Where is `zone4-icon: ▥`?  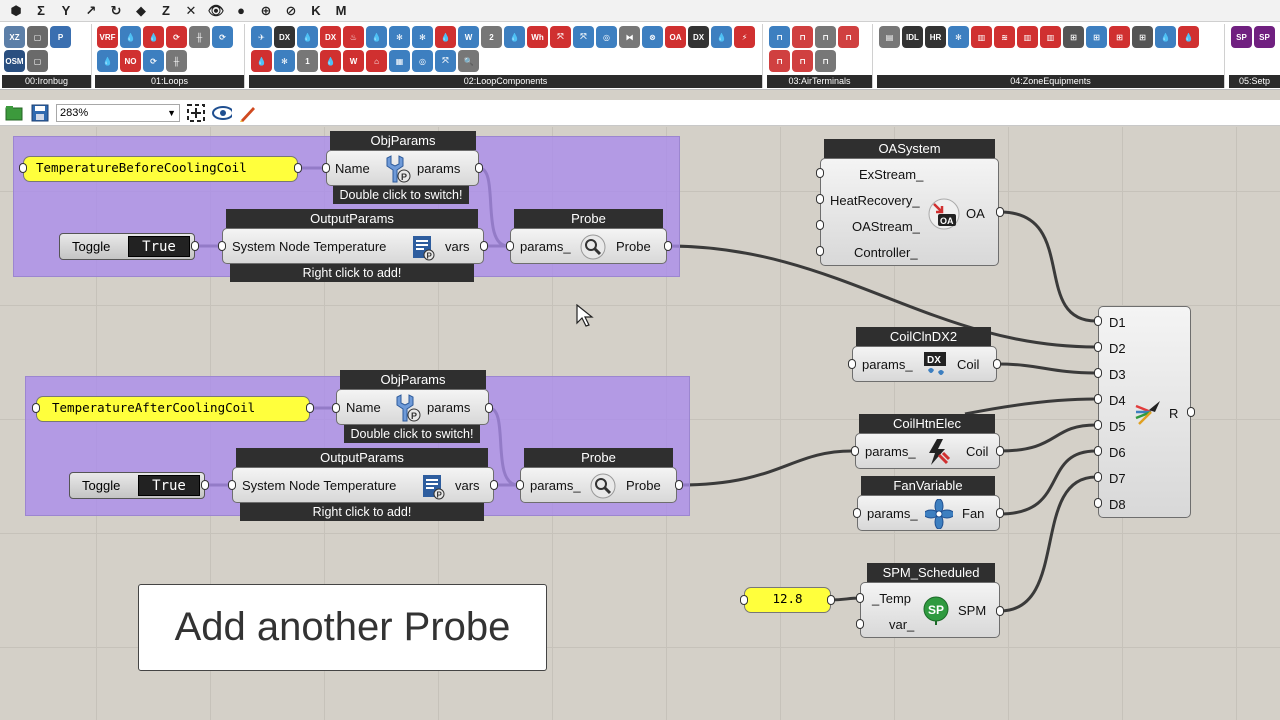 zone4-icon: ▥ is located at coordinates (1027, 37).